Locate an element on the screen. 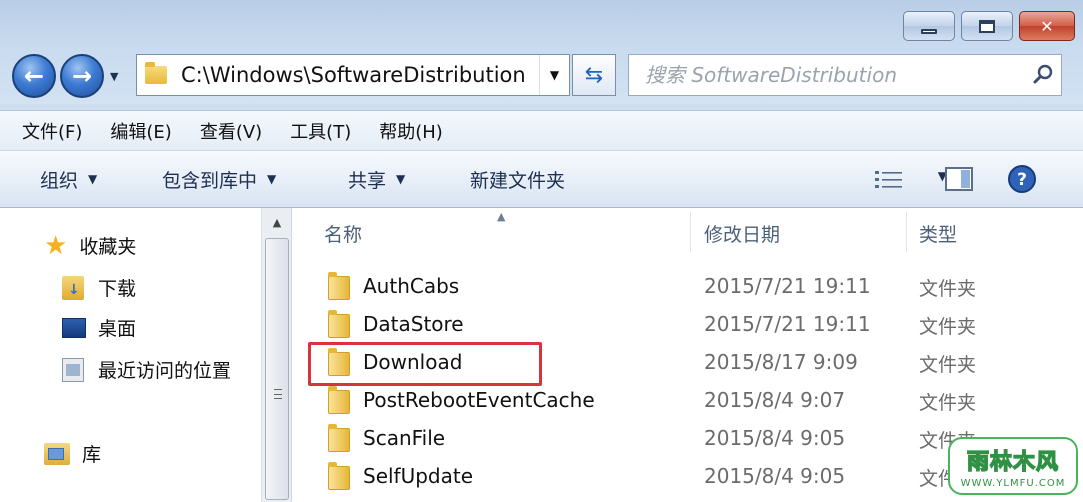 The image size is (1083, 502). view-options-icon is located at coordinates (890, 182).